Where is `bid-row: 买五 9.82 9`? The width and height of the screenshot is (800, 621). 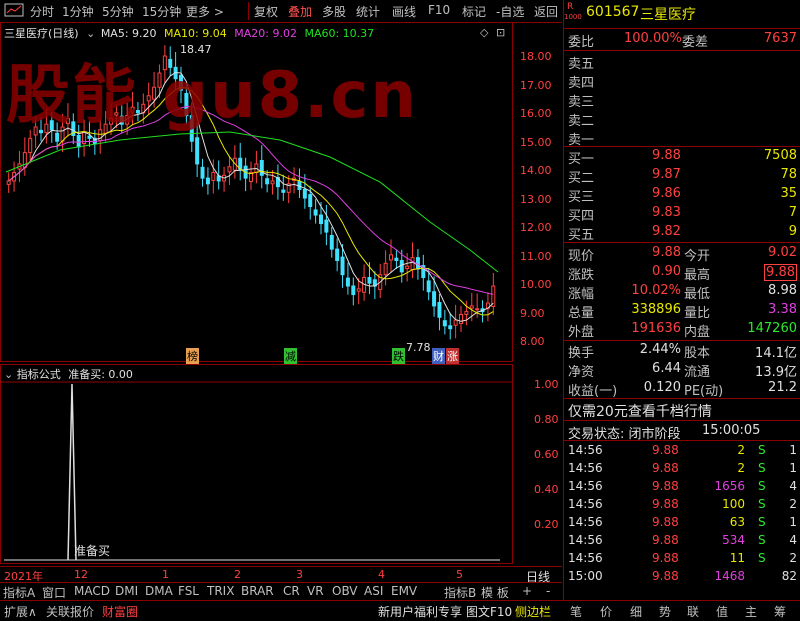 bid-row: 买五 9.82 9 is located at coordinates (682, 233).